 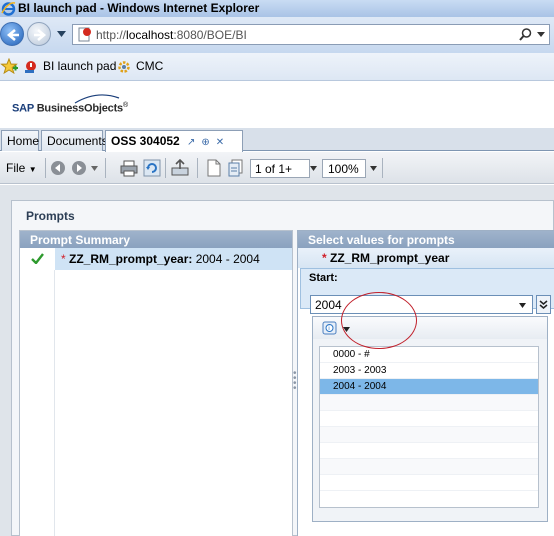 I want to click on export-icon, so click(x=180, y=168).